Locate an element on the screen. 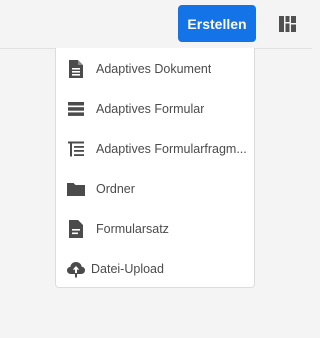  form-set-icon is located at coordinates (76, 229).